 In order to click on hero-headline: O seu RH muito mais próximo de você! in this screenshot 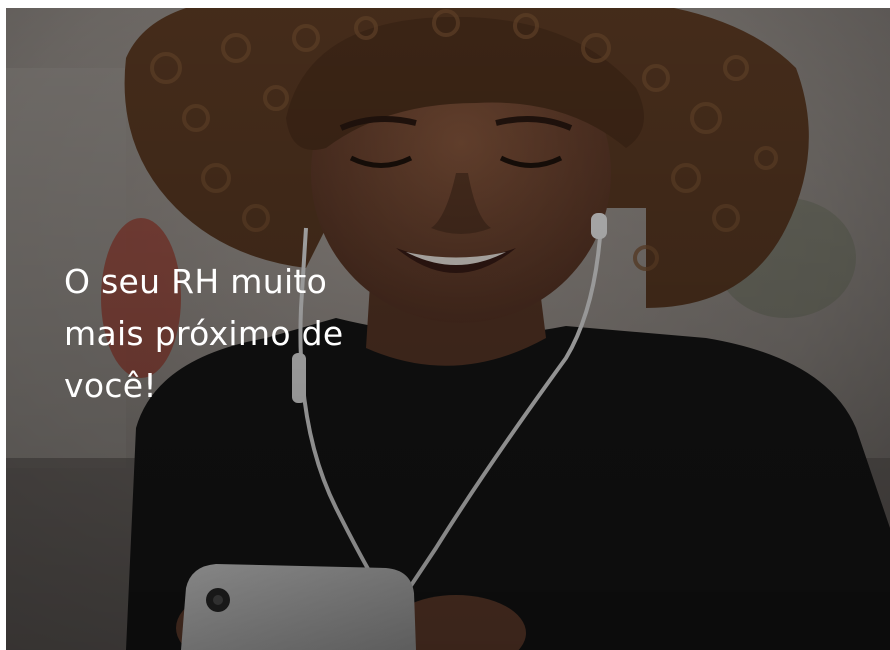, I will do `click(204, 333)`.